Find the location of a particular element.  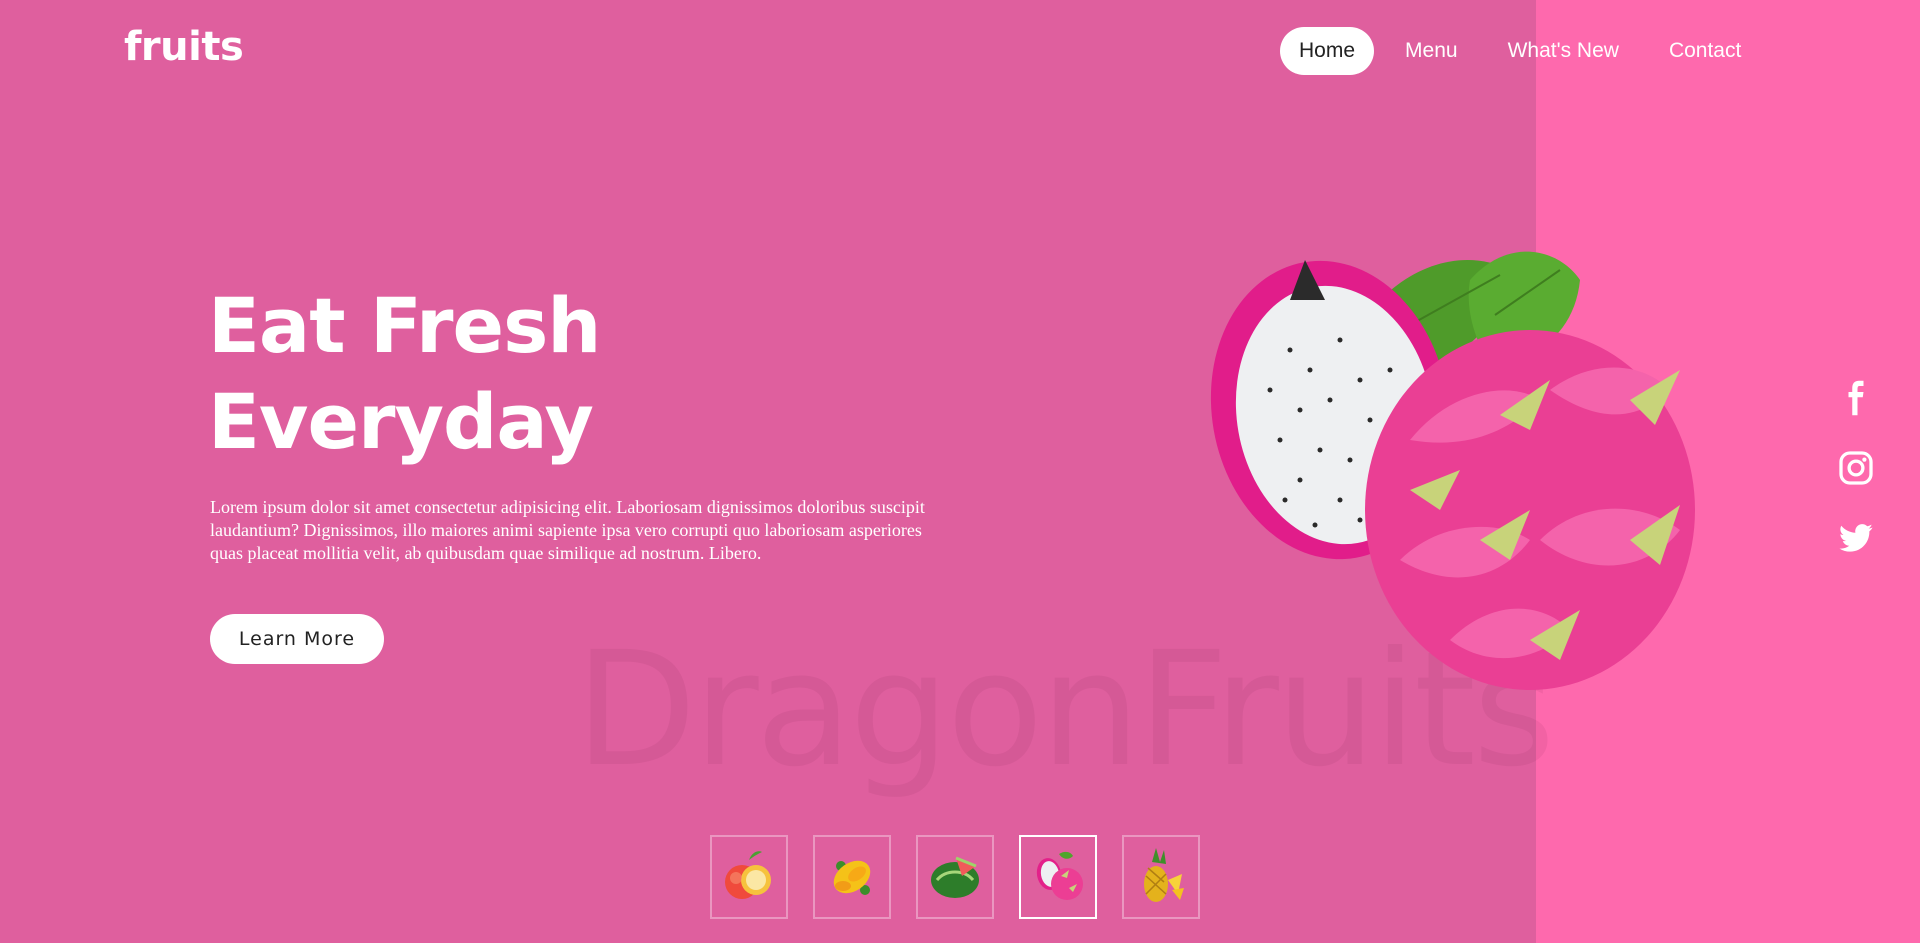

hero-title: Eat Fresh Everyday is located at coordinates (404, 374).